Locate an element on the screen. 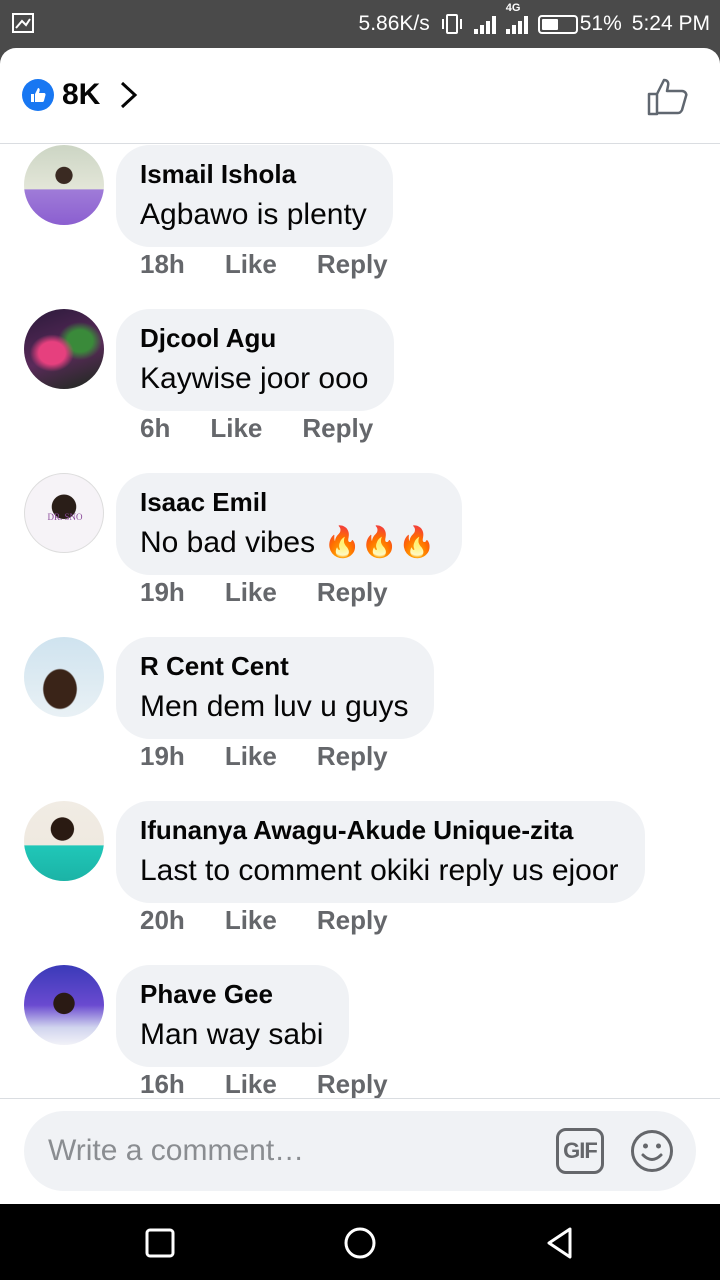  comment-text: No bad vibes 🔥🔥🔥 is located at coordinates (288, 542).